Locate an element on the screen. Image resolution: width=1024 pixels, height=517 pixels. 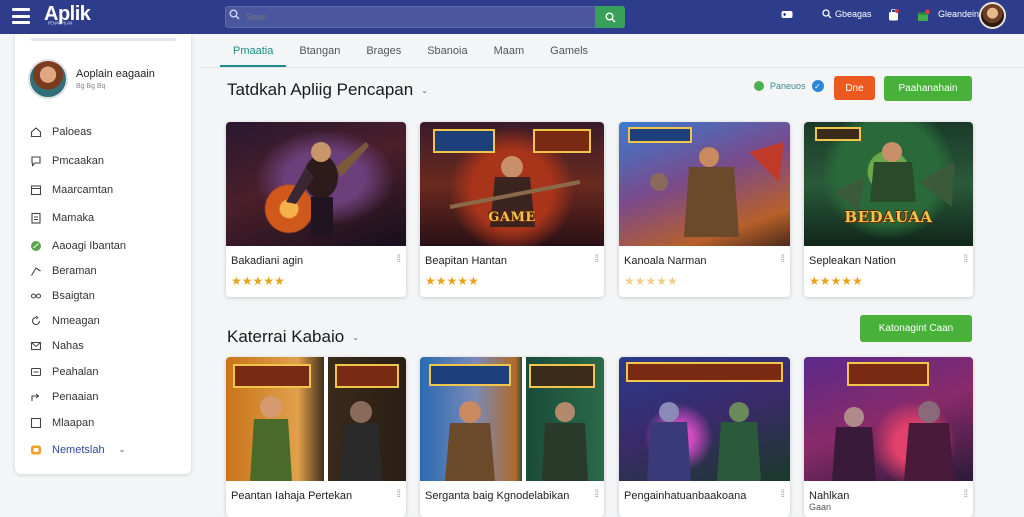
app-card: Peantan Iahaja Pertekan ⁞⁞ is located at coordinates (316, 437).